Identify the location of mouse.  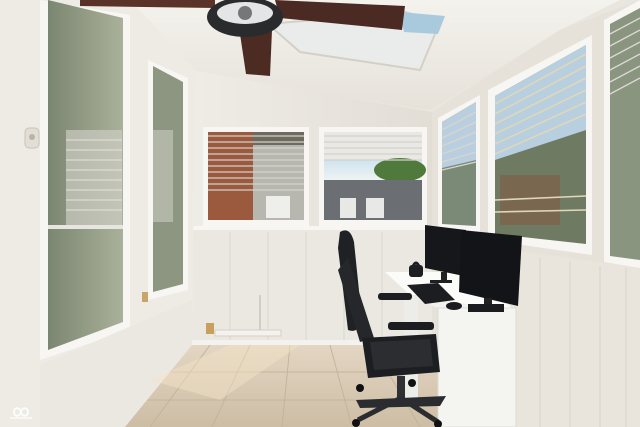
(454, 306).